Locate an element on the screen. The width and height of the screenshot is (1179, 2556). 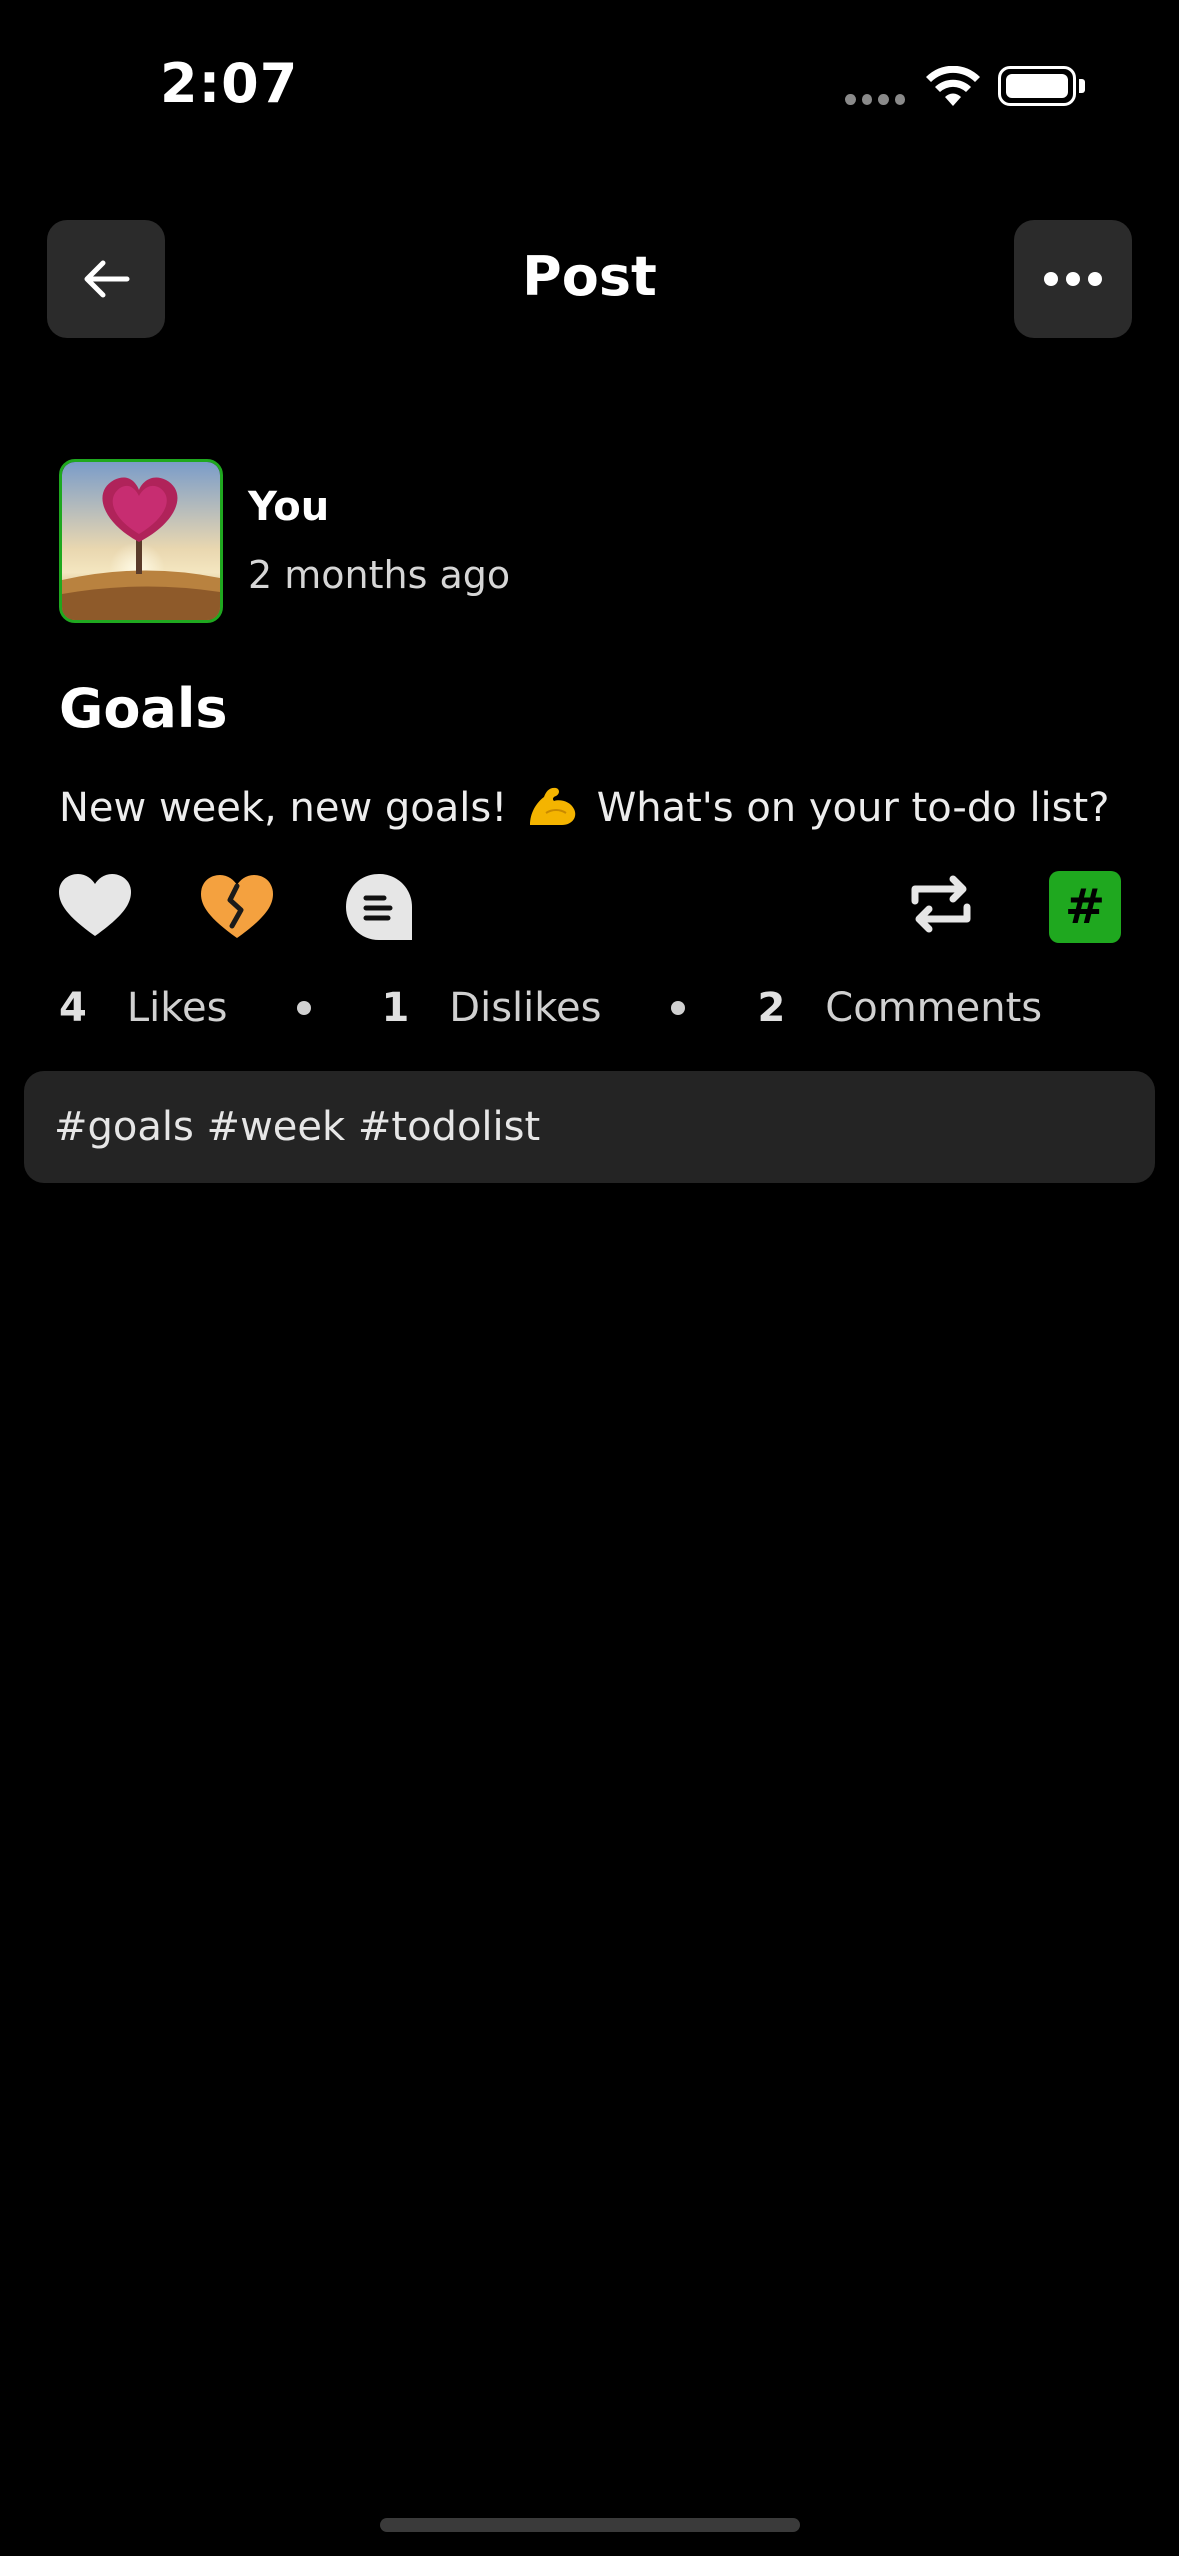
page-title: Post is located at coordinates (589, 276).